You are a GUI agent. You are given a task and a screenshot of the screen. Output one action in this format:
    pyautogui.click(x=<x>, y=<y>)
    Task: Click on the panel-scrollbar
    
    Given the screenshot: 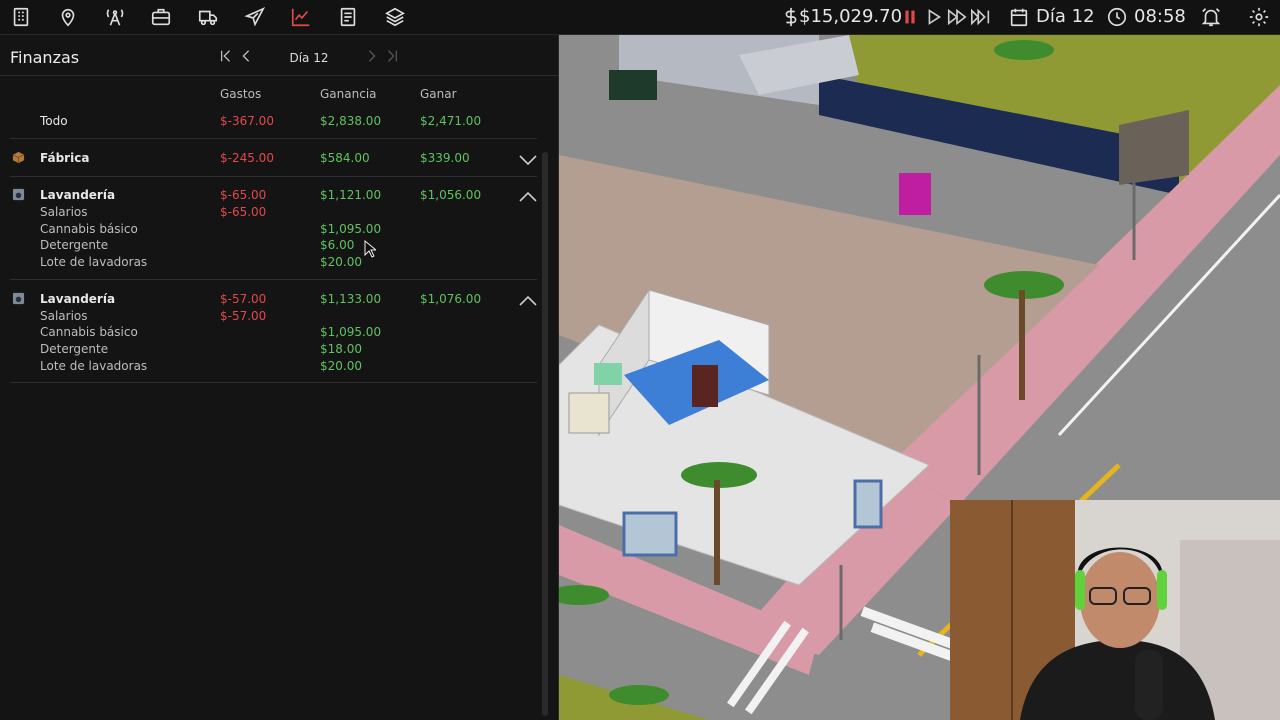 What is the action you would take?
    pyautogui.click(x=545, y=434)
    